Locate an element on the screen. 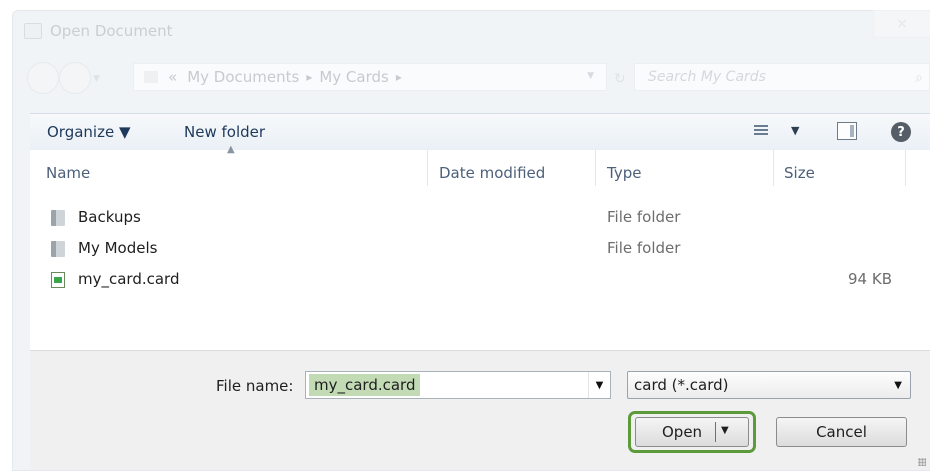  split-divider is located at coordinates (715, 432).